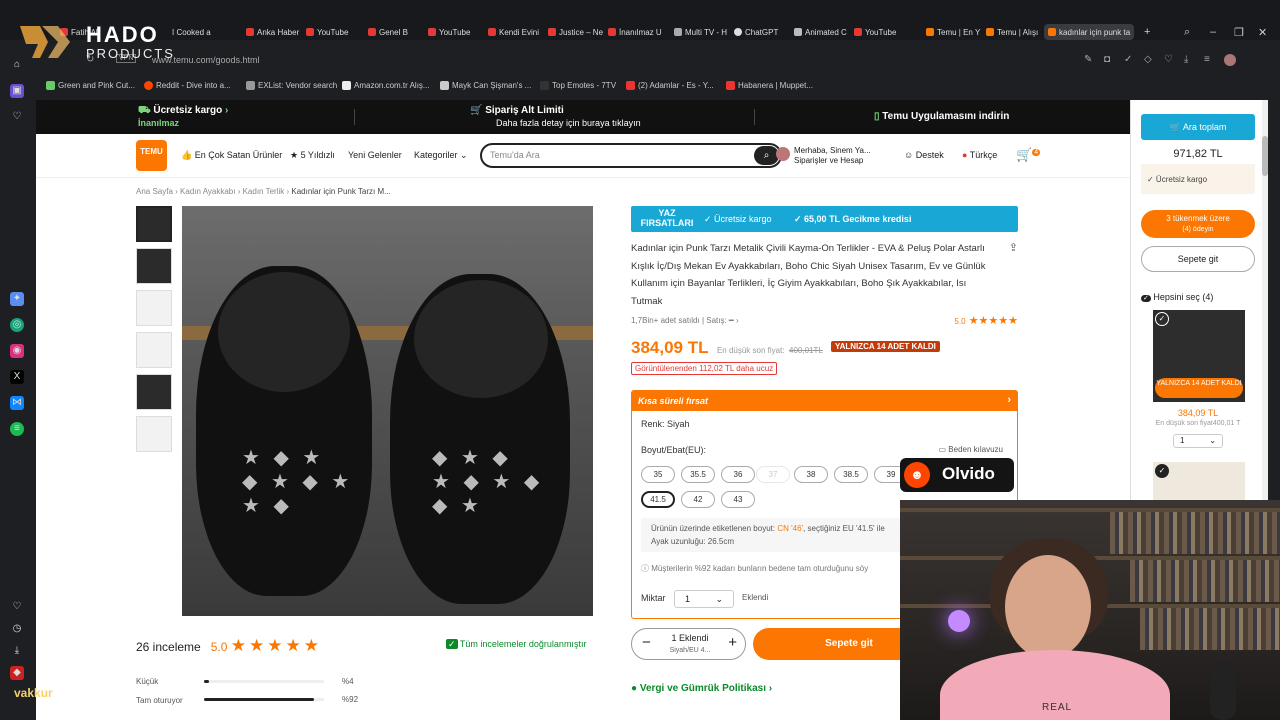 Image resolution: width=1280 pixels, height=720 pixels. What do you see at coordinates (979, 155) in the screenshot?
I see `language-select: ● Türkçe` at bounding box center [979, 155].